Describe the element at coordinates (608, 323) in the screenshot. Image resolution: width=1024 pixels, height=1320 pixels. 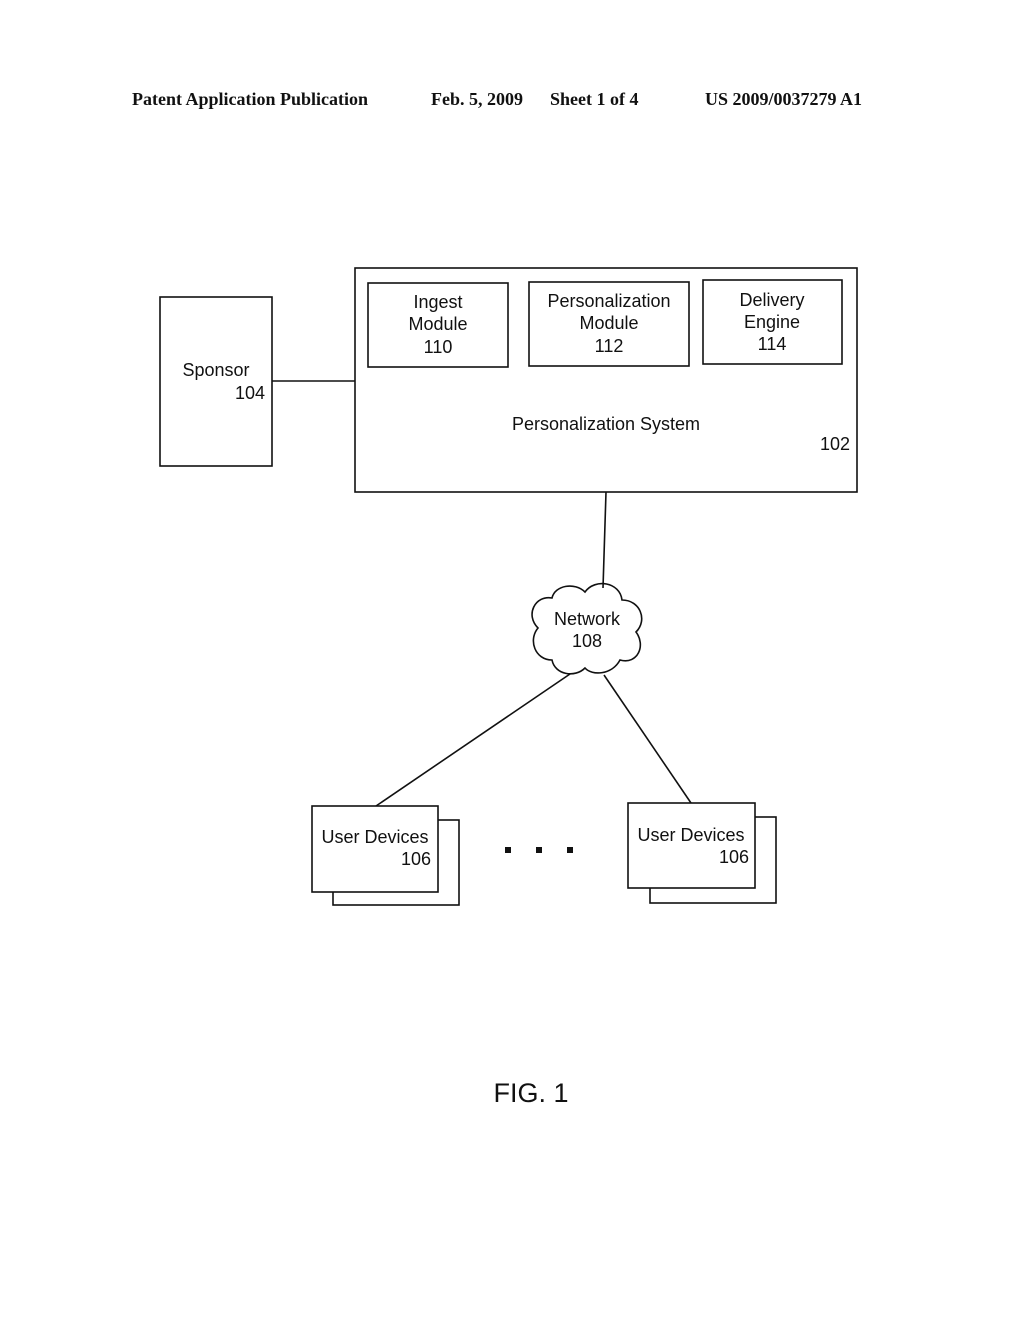
I see `personalization-module-line2: Module` at that location.